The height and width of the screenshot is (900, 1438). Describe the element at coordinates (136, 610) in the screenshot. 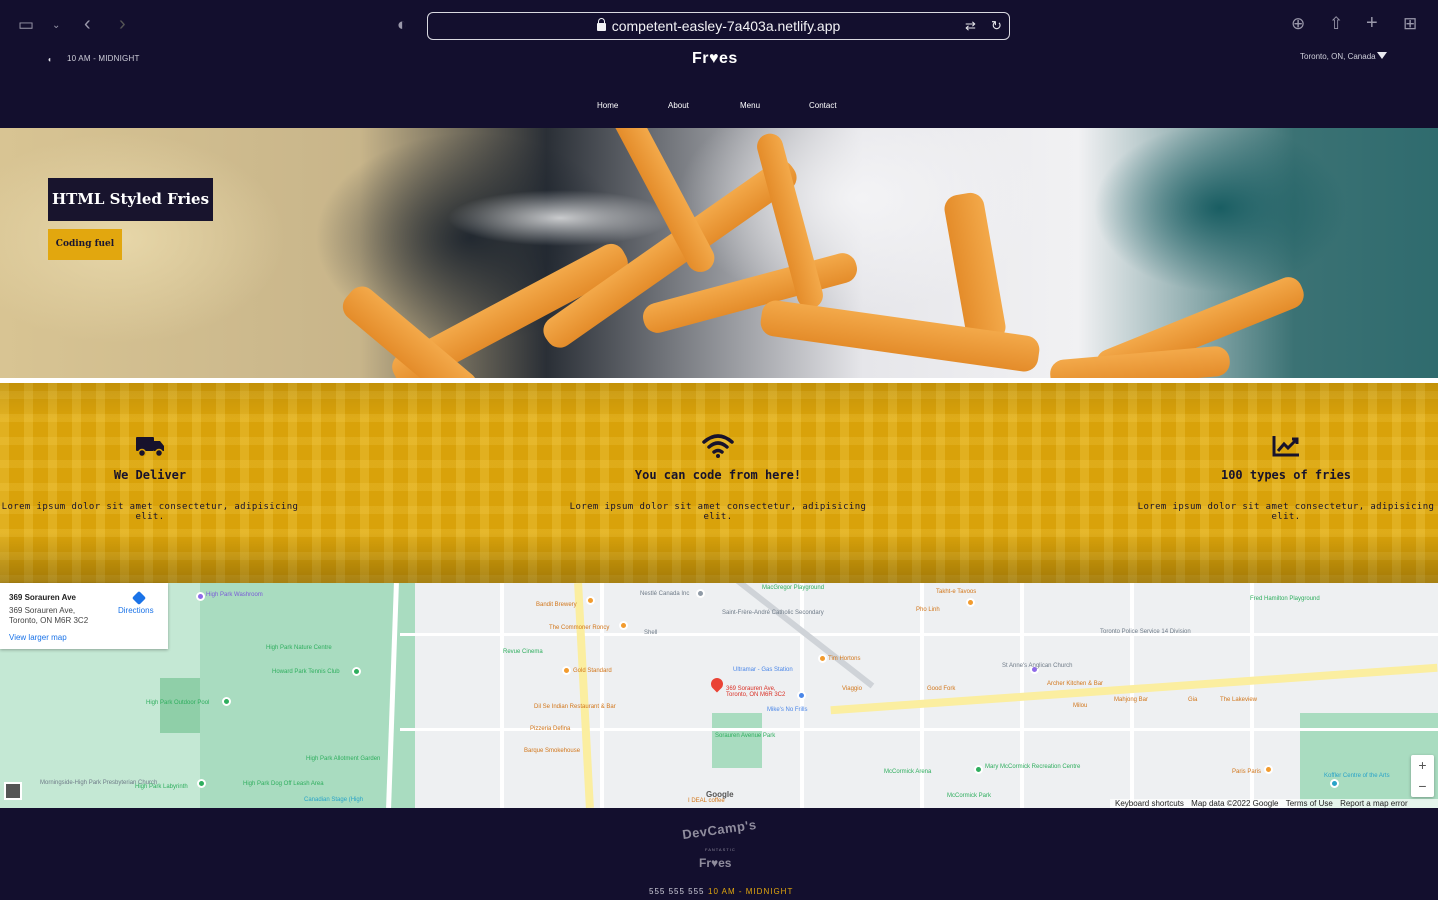

I see `directions-link: Directions` at that location.